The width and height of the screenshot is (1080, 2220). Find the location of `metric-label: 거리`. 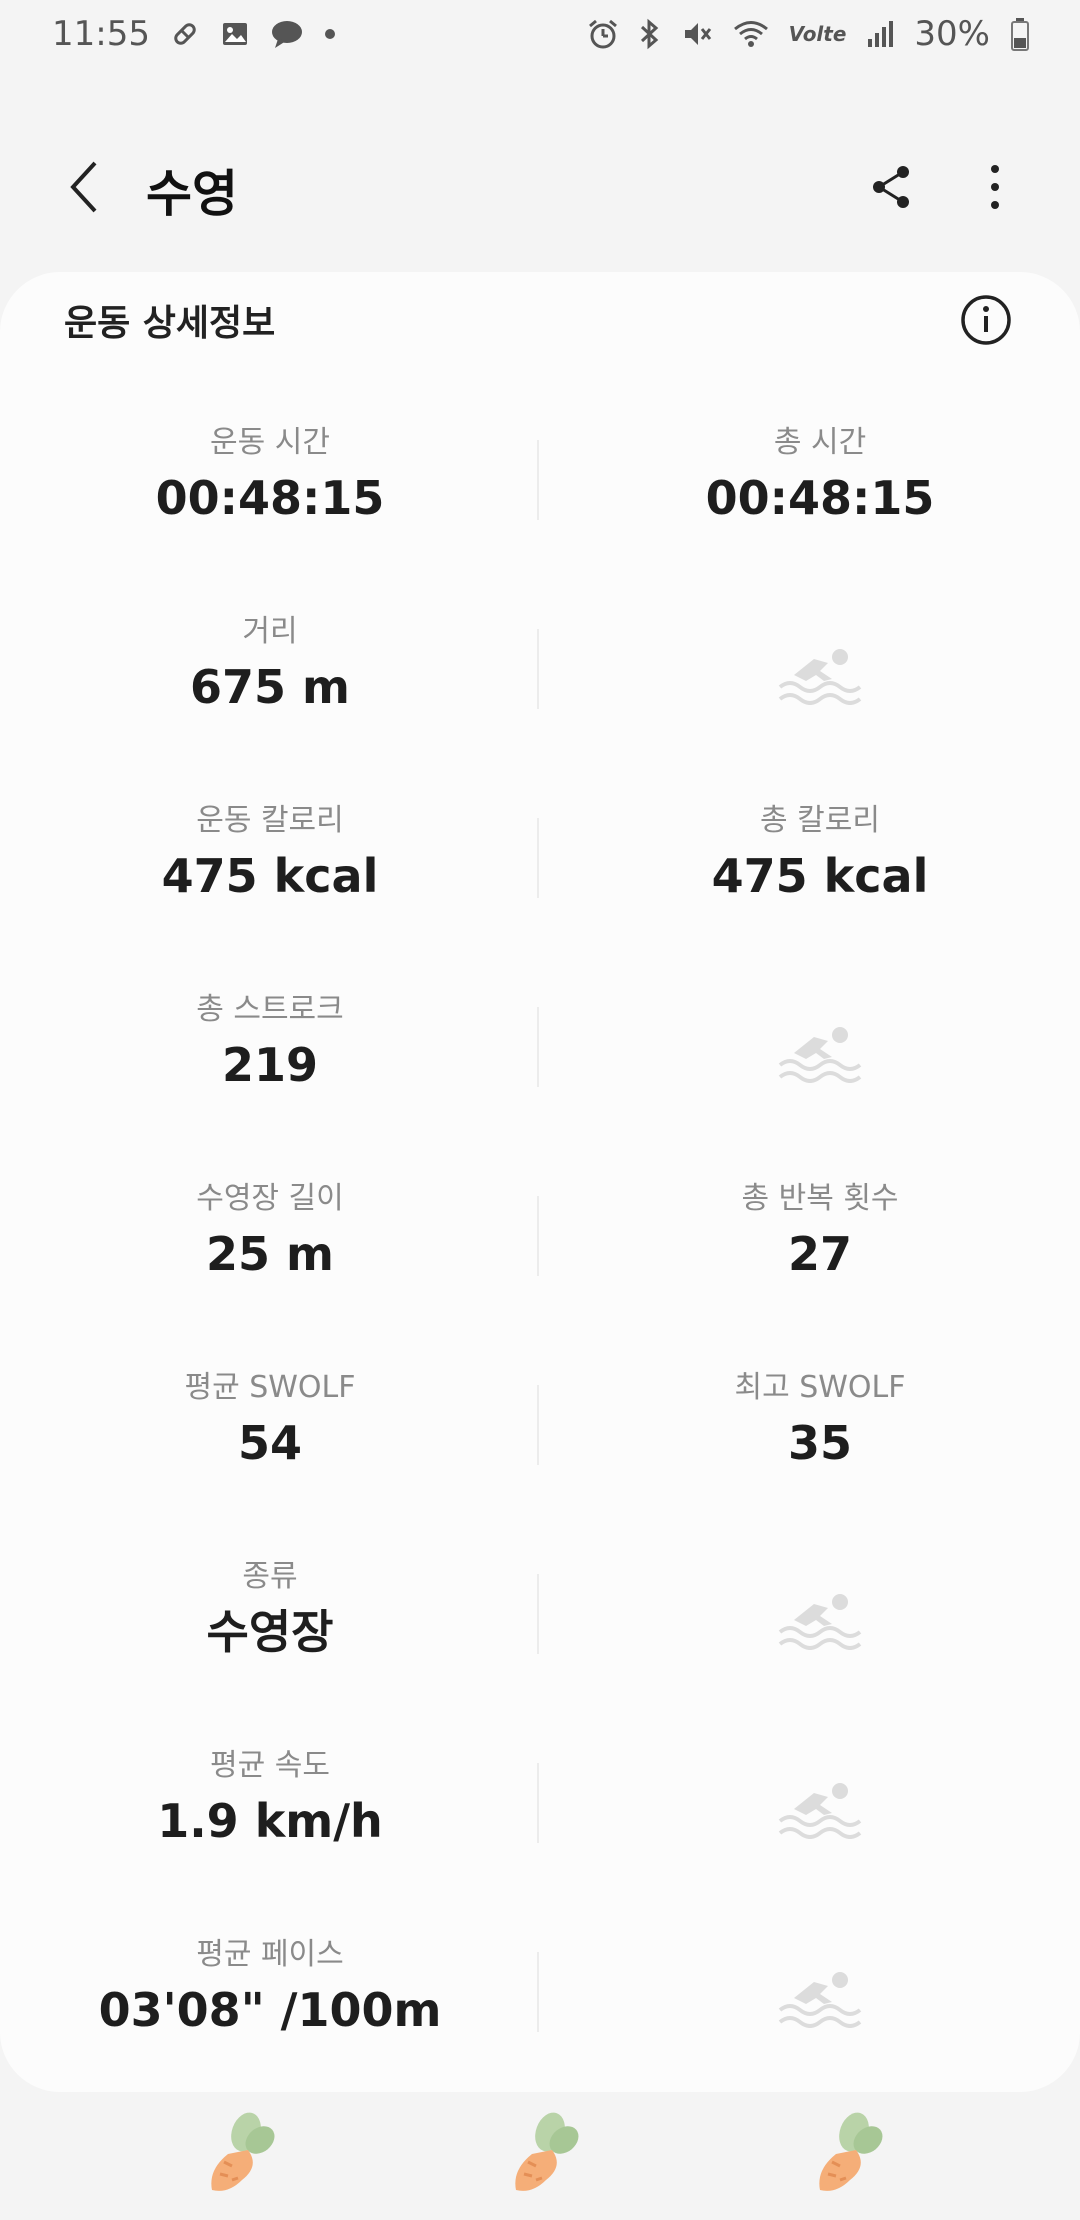

metric-label: 거리 is located at coordinates (270, 631).